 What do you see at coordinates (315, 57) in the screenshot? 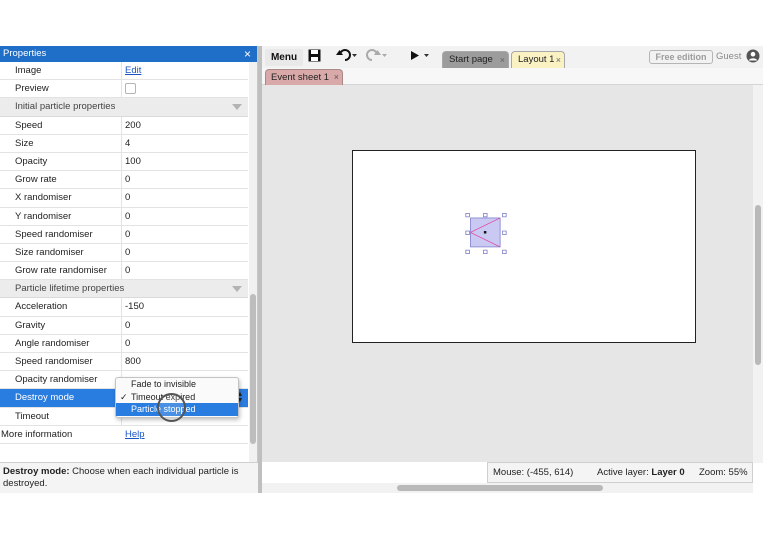
I see `save-icon` at bounding box center [315, 57].